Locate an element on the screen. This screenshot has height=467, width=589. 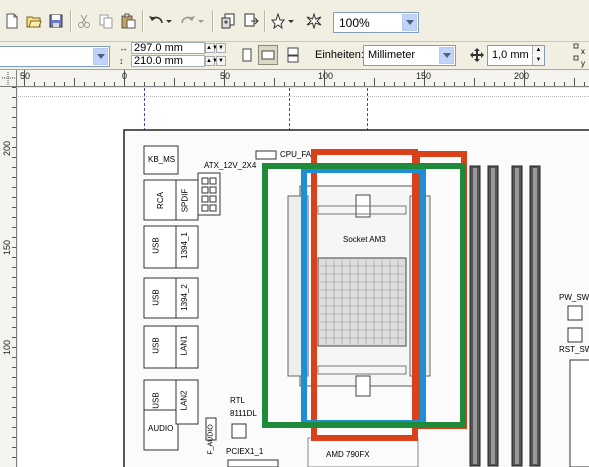
width-value: 297.0 mm is located at coordinates (158, 48).